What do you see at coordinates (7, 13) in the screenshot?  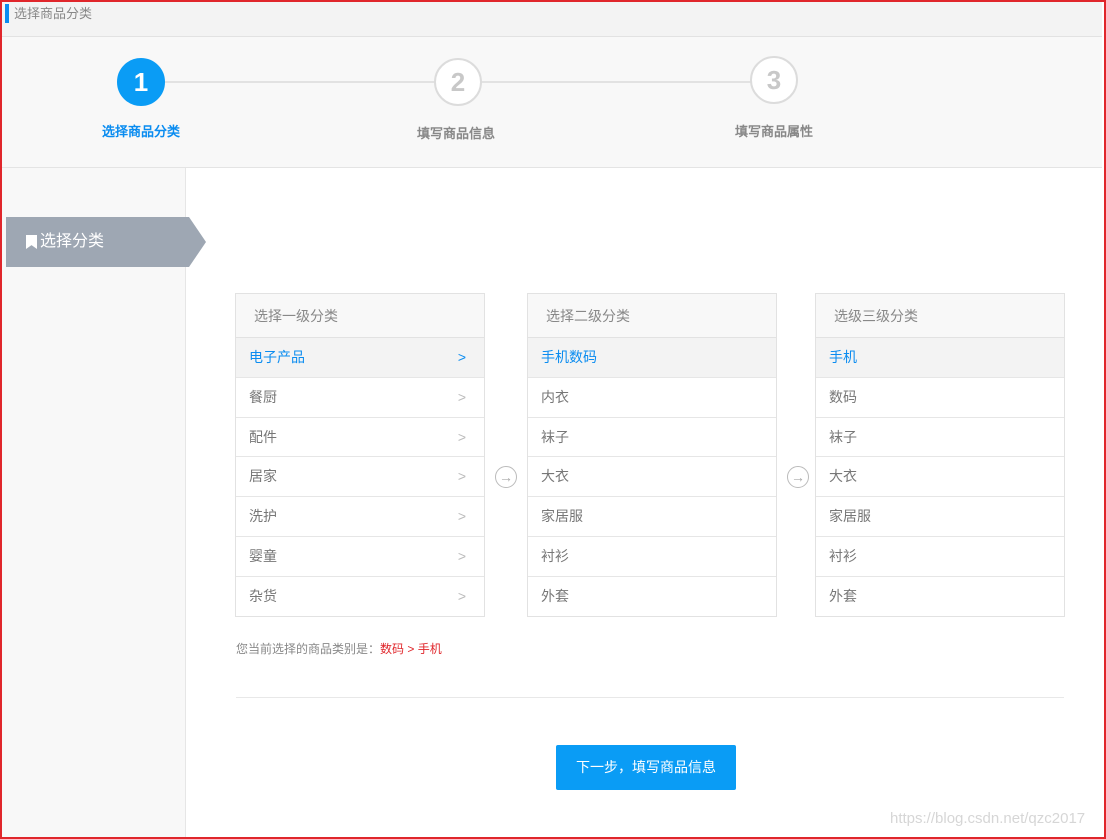 I see `title-accent-bar` at bounding box center [7, 13].